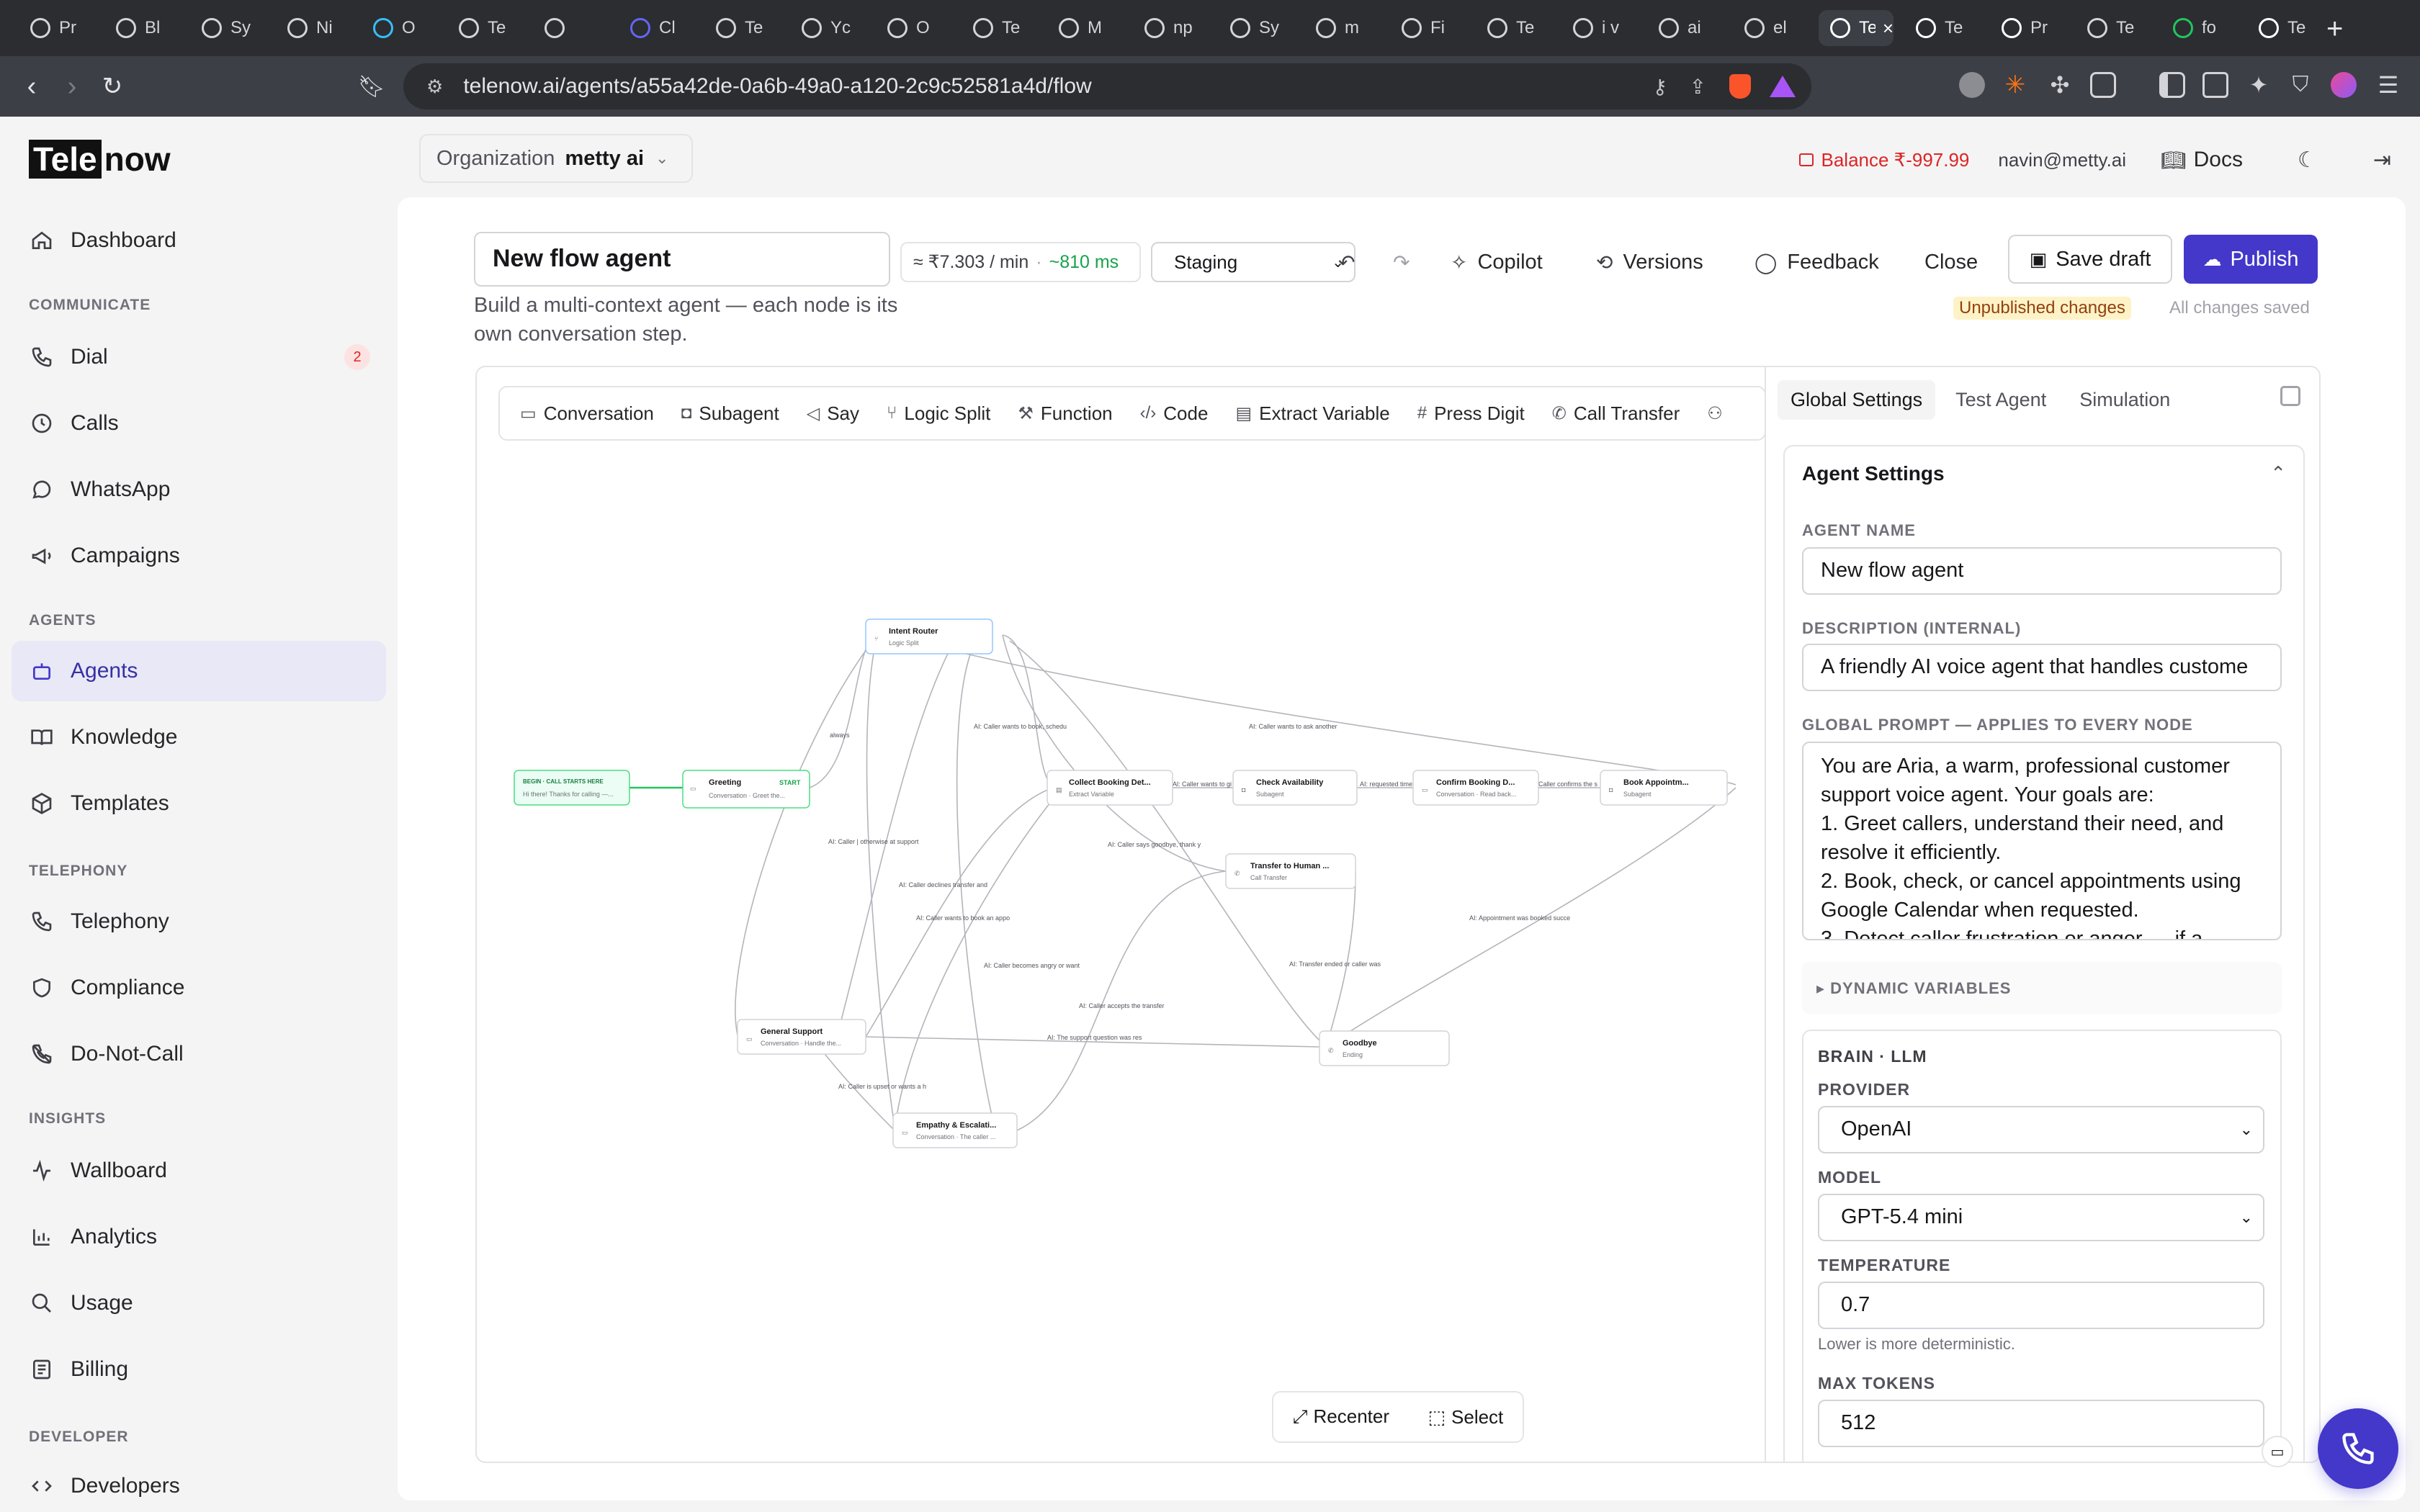 This screenshot has width=2420, height=1512. What do you see at coordinates (199, 1369) in the screenshot?
I see `sidebar-item-billing: Billing` at bounding box center [199, 1369].